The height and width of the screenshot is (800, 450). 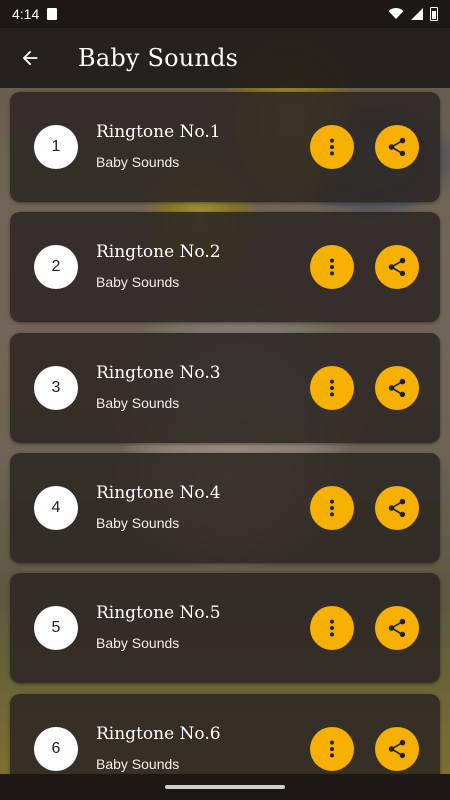 I want to click on ringtone-item: 6 Ringtone No.6 Baby Sounds, so click(x=225, y=733).